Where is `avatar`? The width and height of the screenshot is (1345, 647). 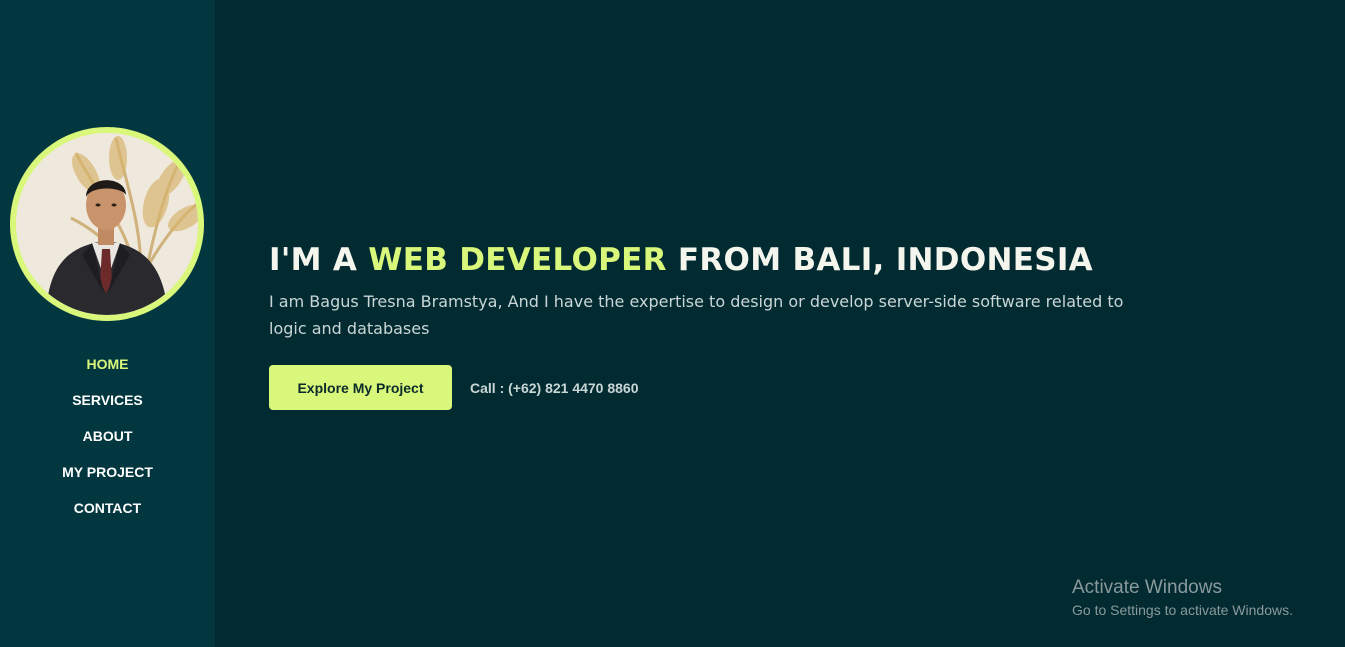
avatar is located at coordinates (107, 224).